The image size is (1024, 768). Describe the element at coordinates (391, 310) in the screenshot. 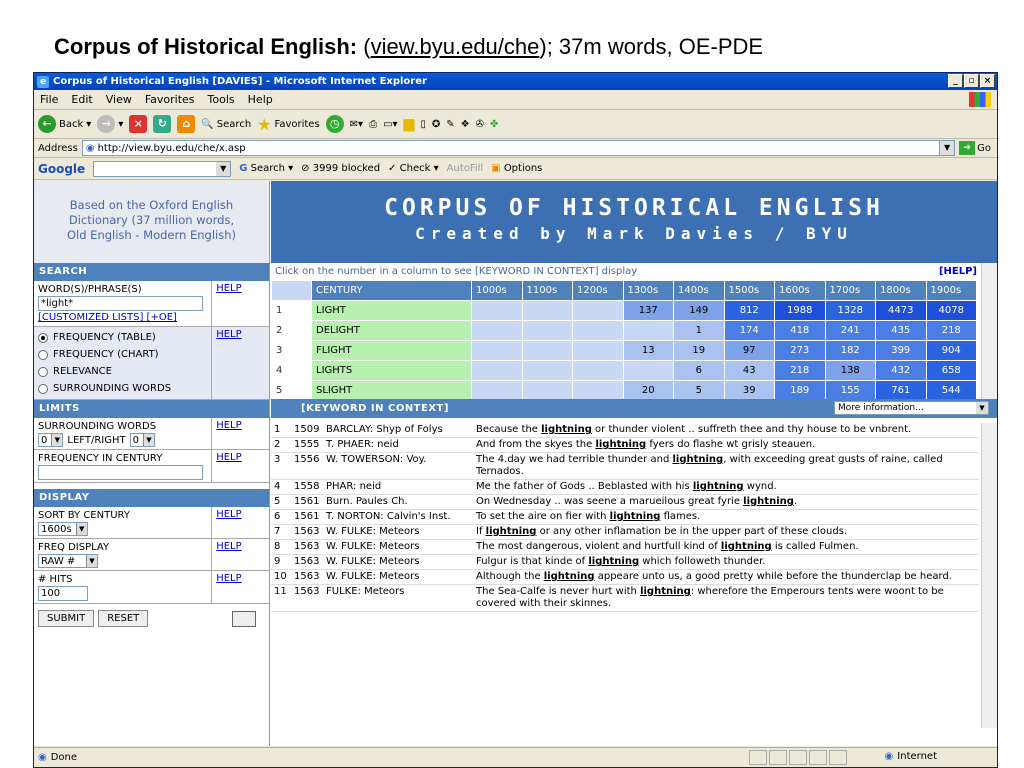

I see `word-cell: LIGHT` at that location.